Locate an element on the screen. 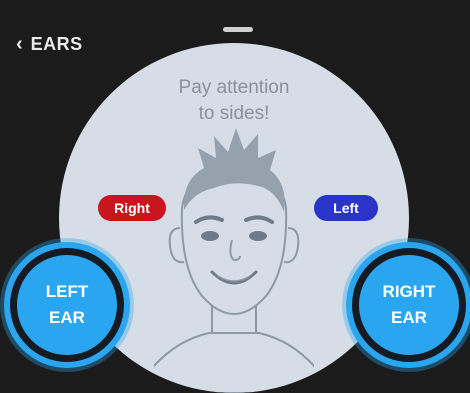  right-side-label: Right is located at coordinates (132, 208).